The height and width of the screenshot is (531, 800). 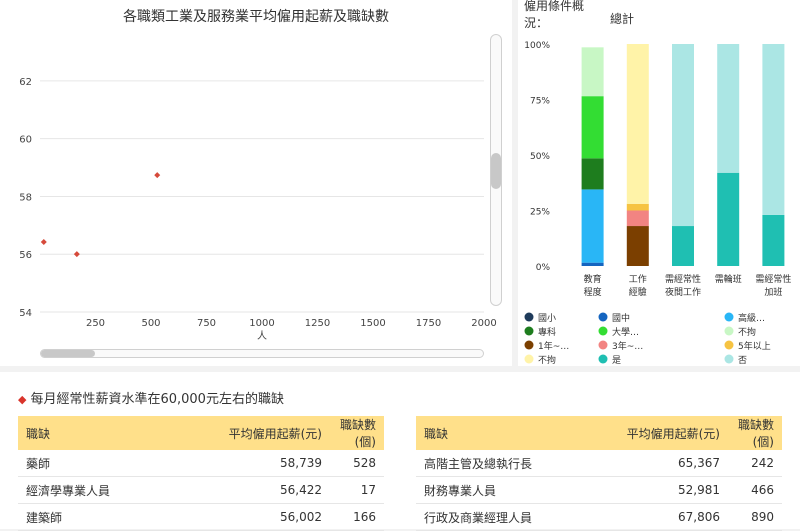 I want to click on table-row: 高階主管及總執行長 65,367 242, so click(x=599, y=463).